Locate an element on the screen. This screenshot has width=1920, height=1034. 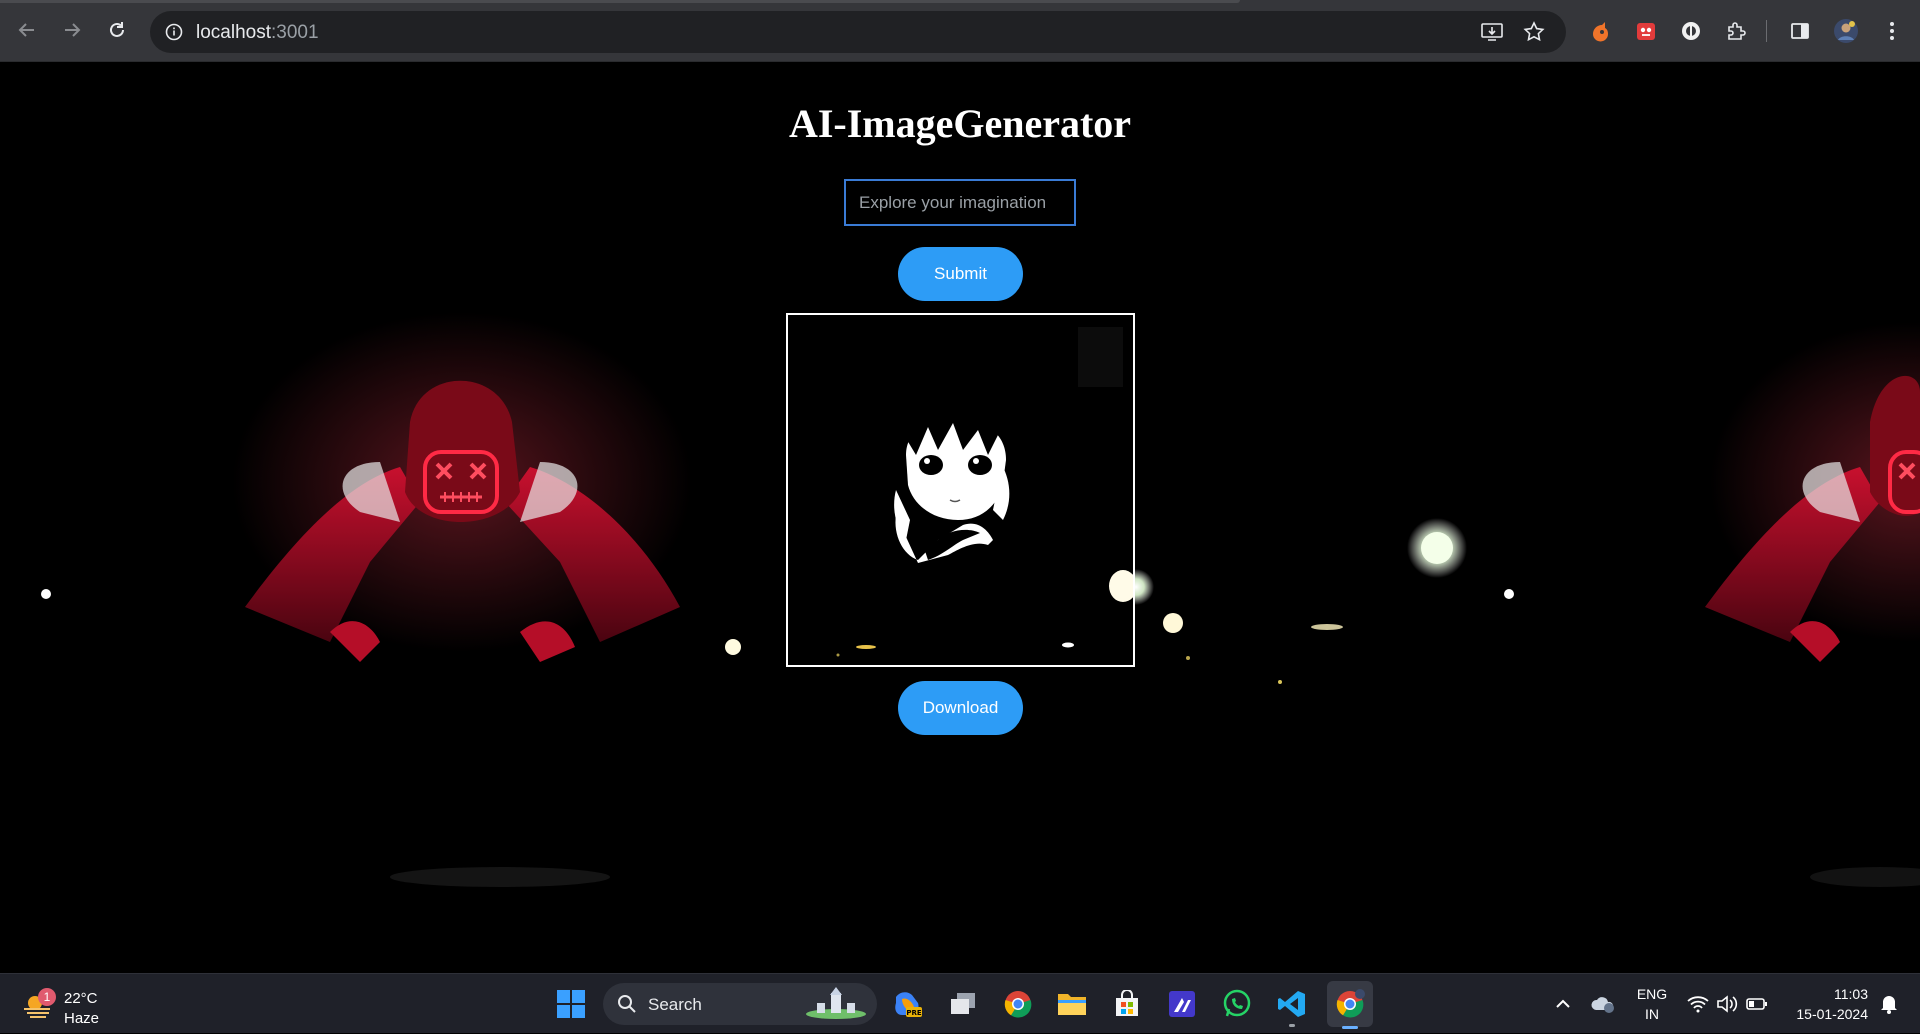
back-arrow-icon is located at coordinates (27, 30).